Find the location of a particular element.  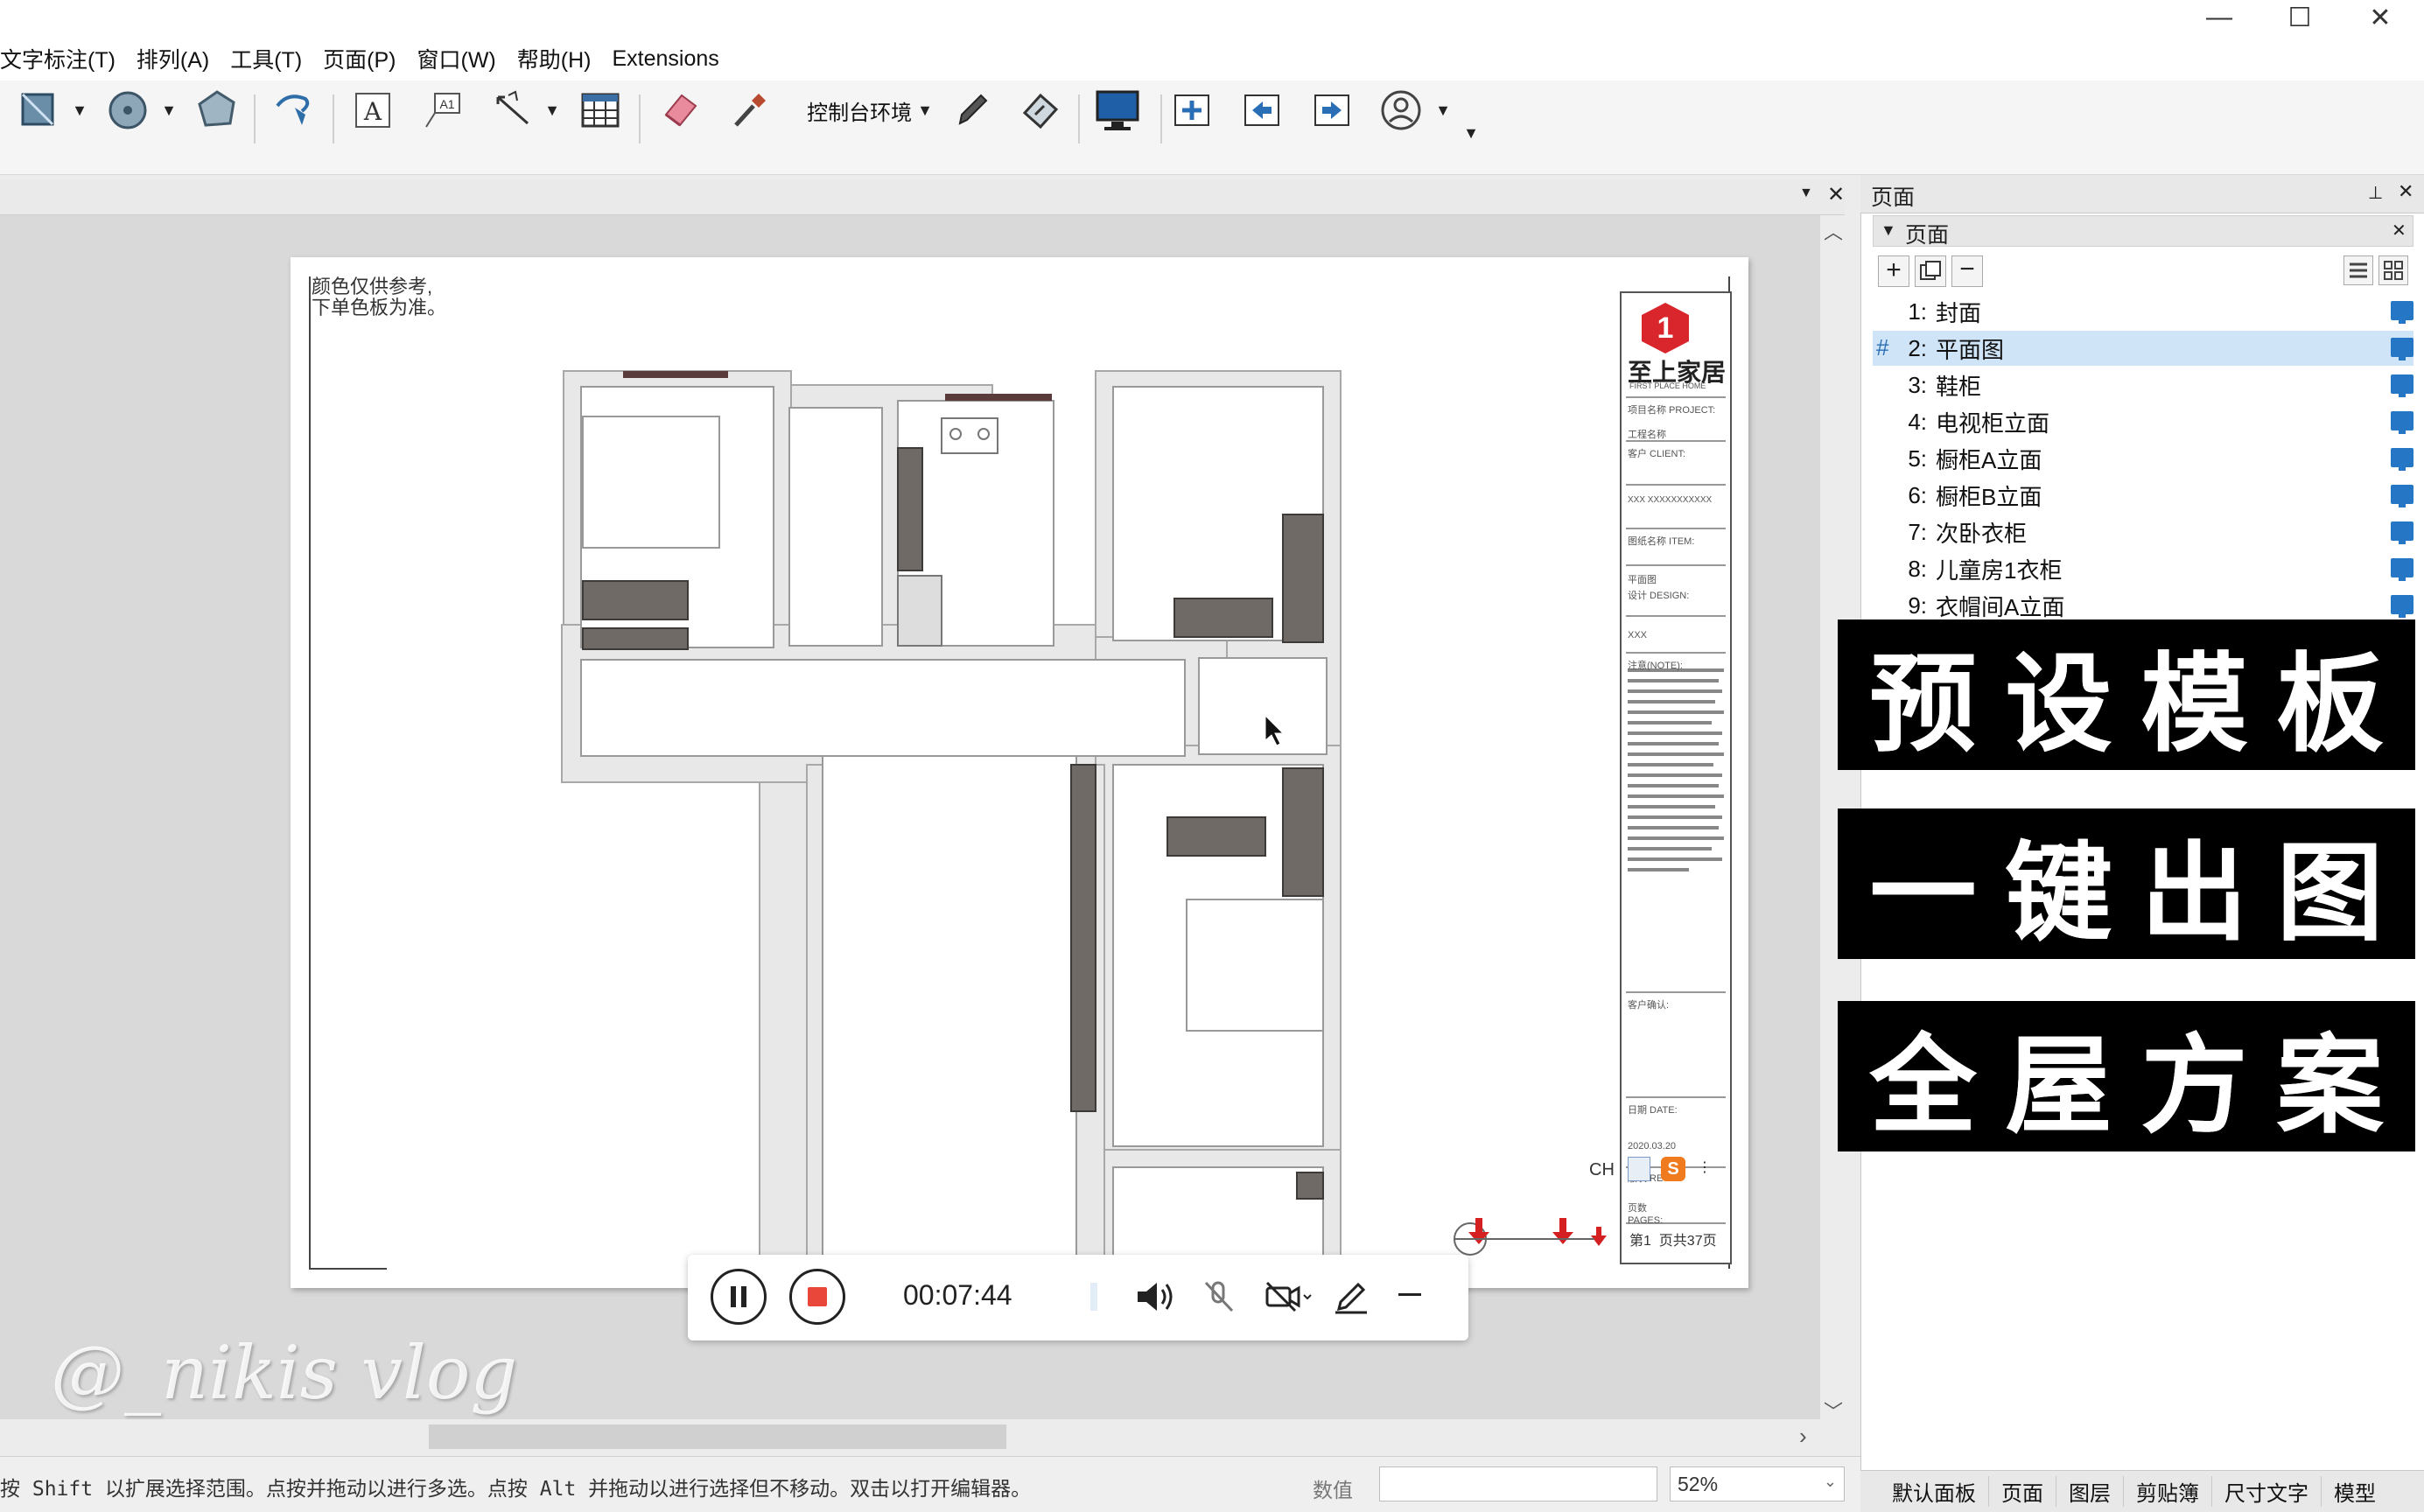

ime-indicator: CH is located at coordinates (1602, 1170).